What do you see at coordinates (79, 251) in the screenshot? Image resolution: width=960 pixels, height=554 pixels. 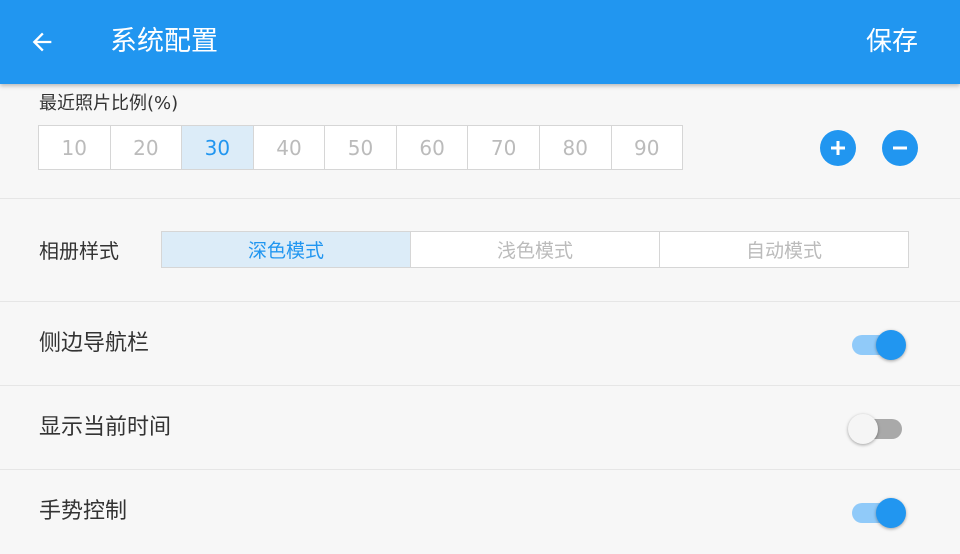 I see `album-style-label: 相册样式` at bounding box center [79, 251].